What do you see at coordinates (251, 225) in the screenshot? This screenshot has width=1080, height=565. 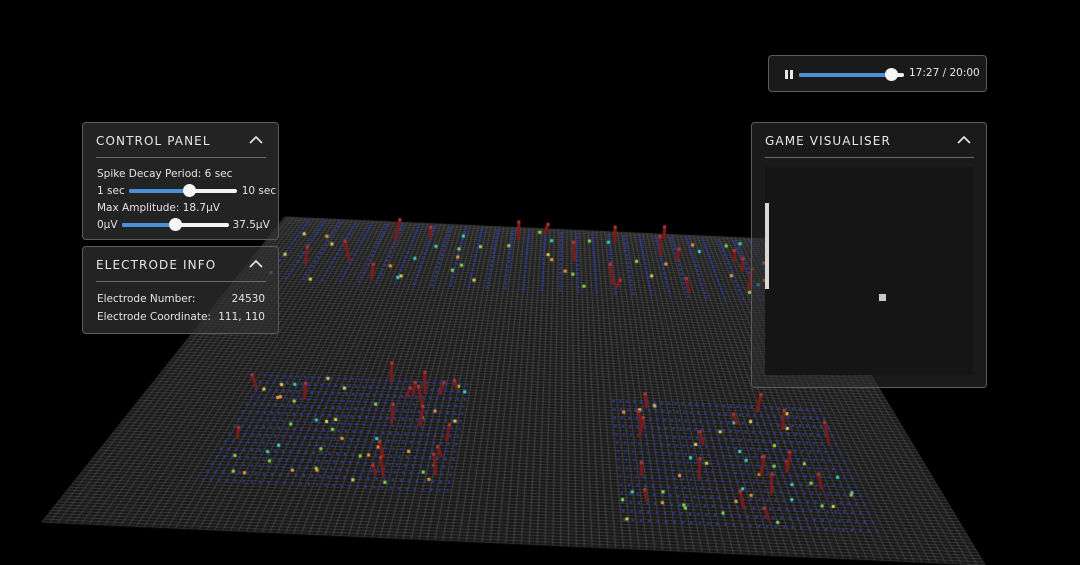 I see `max-amplitude-max-label: 37.5µV` at bounding box center [251, 225].